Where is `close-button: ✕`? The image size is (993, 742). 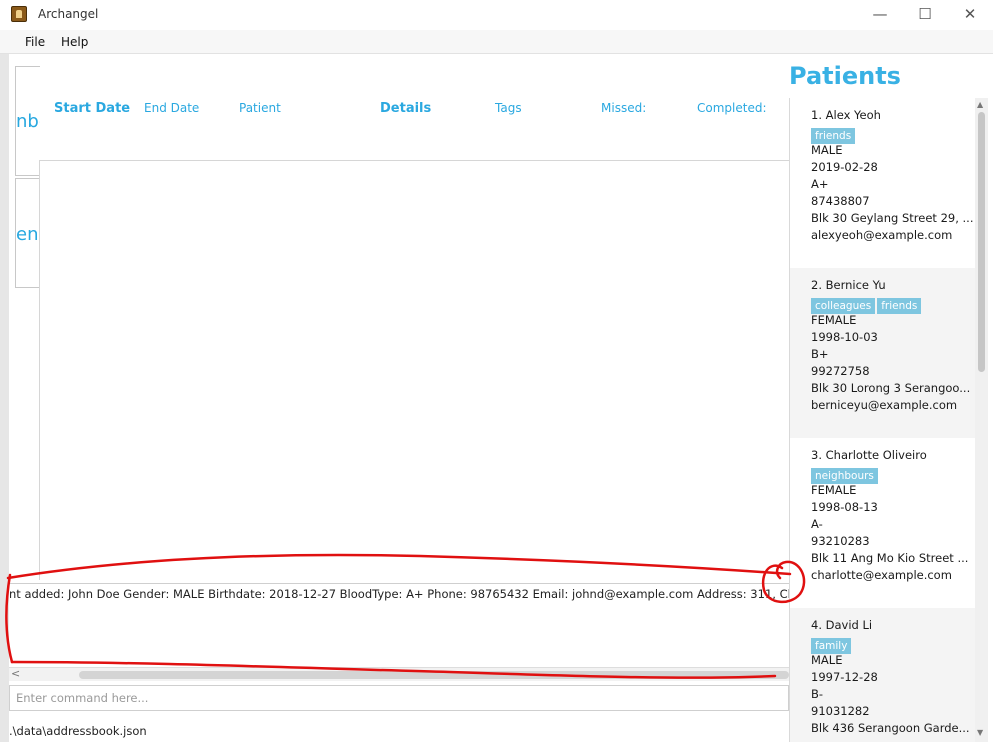 close-button: ✕ is located at coordinates (970, 15).